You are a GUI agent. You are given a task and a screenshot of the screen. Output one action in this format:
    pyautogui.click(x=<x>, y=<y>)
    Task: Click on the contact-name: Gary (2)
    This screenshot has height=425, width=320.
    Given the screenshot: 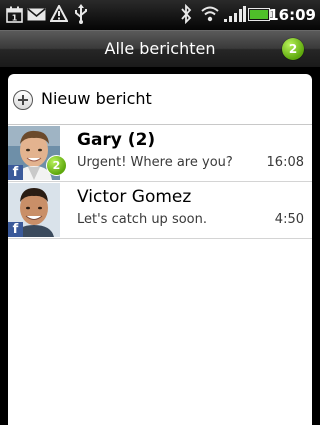 What is the action you would take?
    pyautogui.click(x=116, y=140)
    